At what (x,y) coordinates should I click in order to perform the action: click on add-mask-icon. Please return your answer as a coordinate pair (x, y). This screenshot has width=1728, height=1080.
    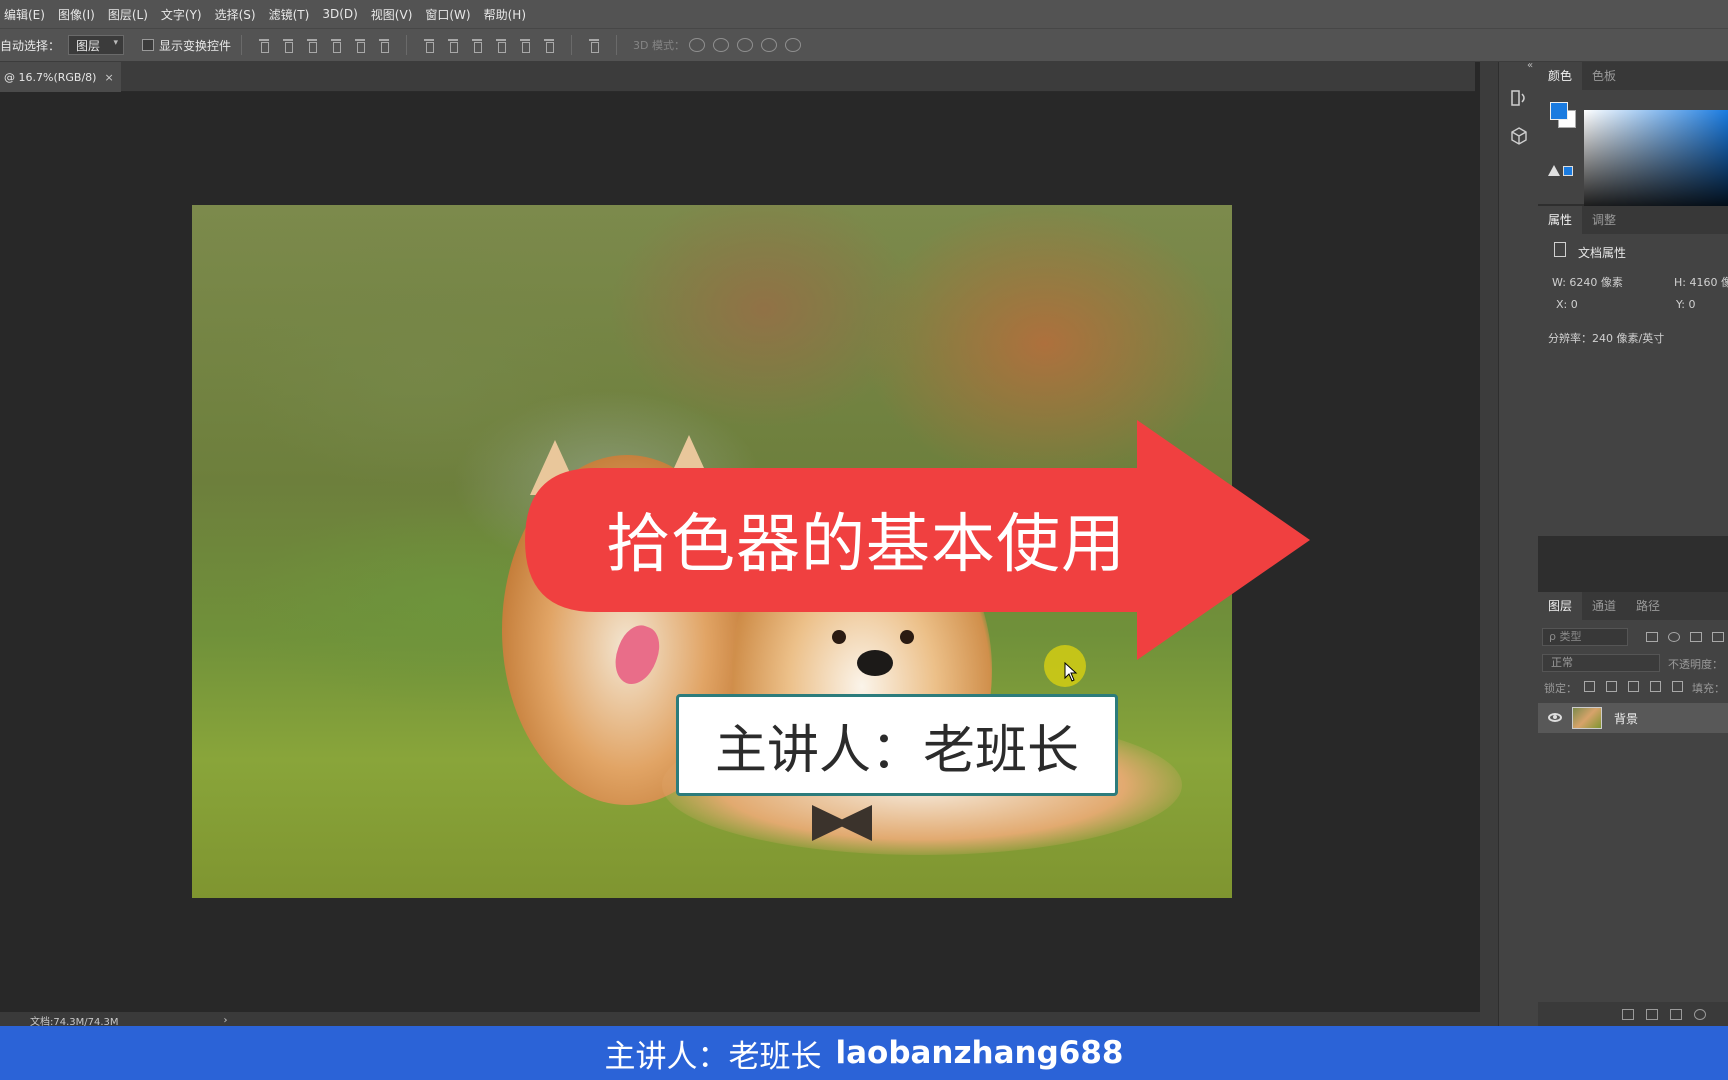
    Looking at the image, I should click on (1676, 1014).